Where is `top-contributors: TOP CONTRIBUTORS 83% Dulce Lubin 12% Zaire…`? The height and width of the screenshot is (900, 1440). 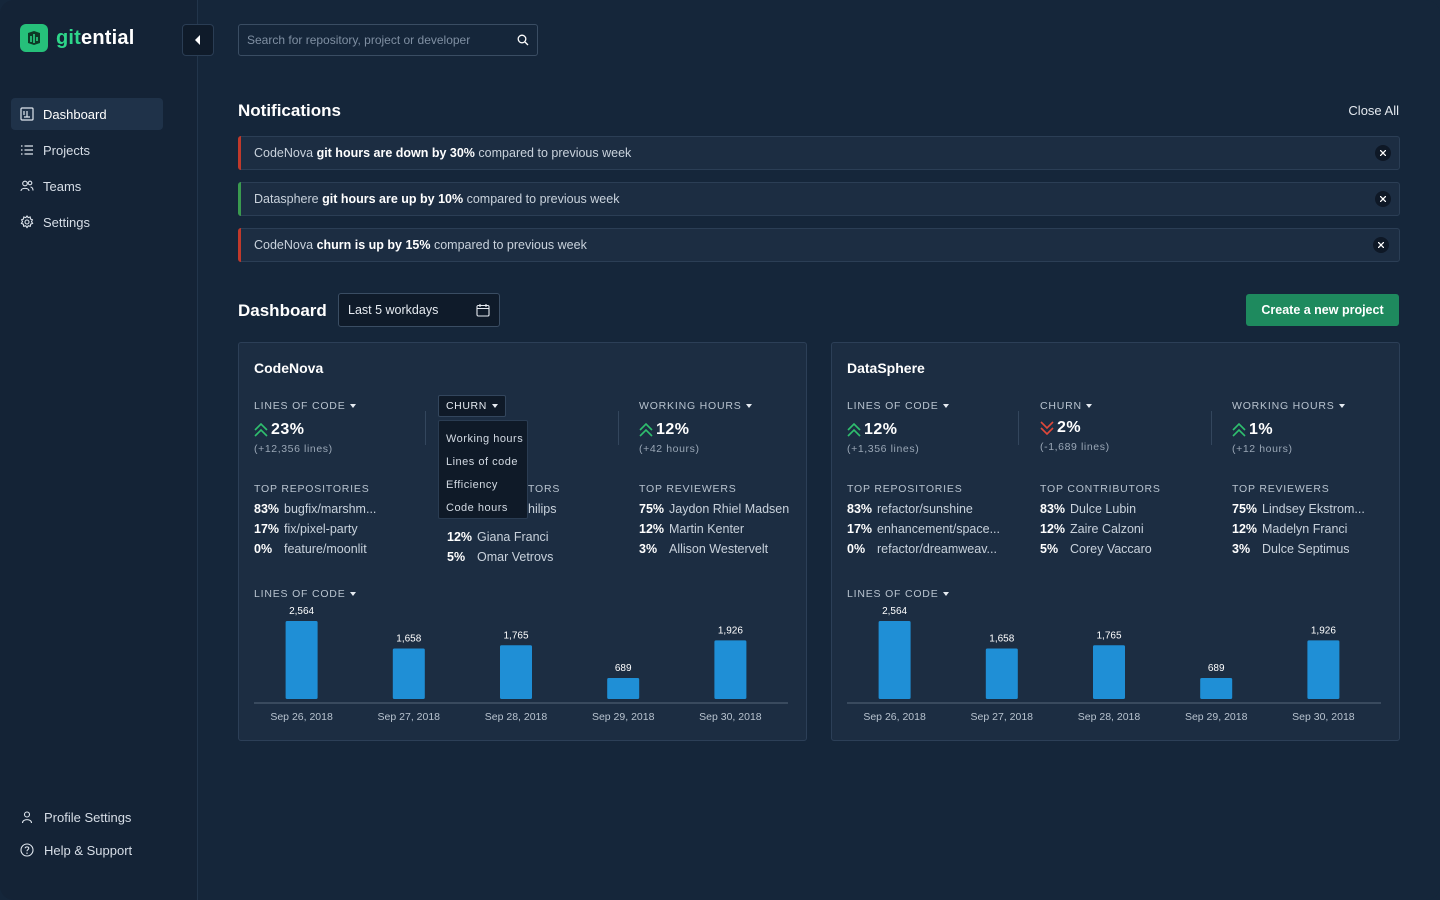
top-contributors: TOP CONTRIBUTORS 83% Dulce Lubin 12% Zaire… is located at coordinates (1125, 519).